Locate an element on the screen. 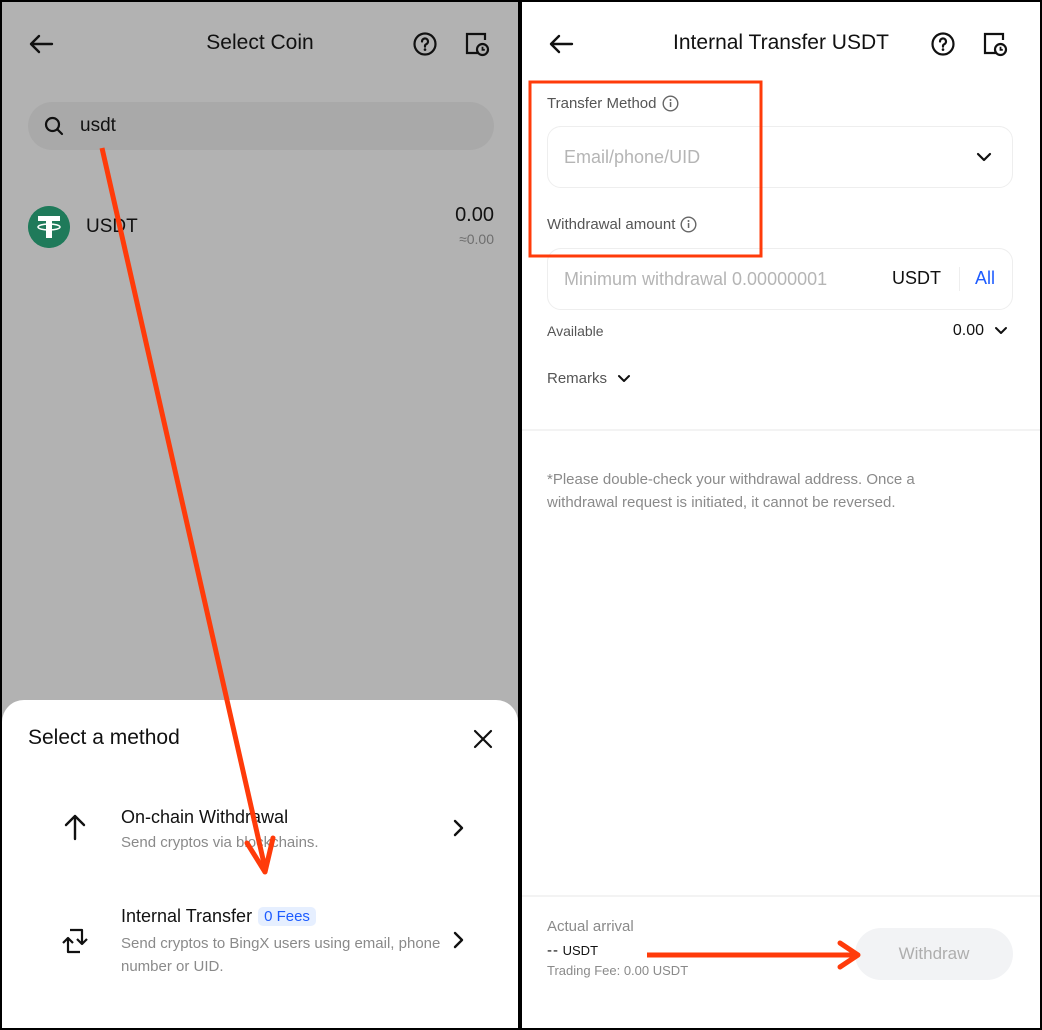 The image size is (1042, 1030). available-balance-toggle: 0.00 is located at coordinates (980, 331).